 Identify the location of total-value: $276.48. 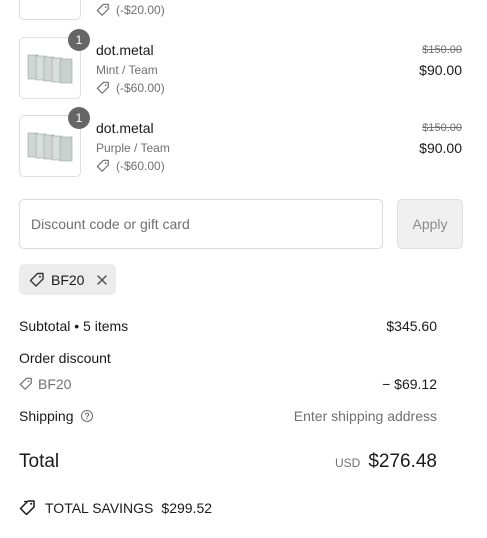
(402, 461).